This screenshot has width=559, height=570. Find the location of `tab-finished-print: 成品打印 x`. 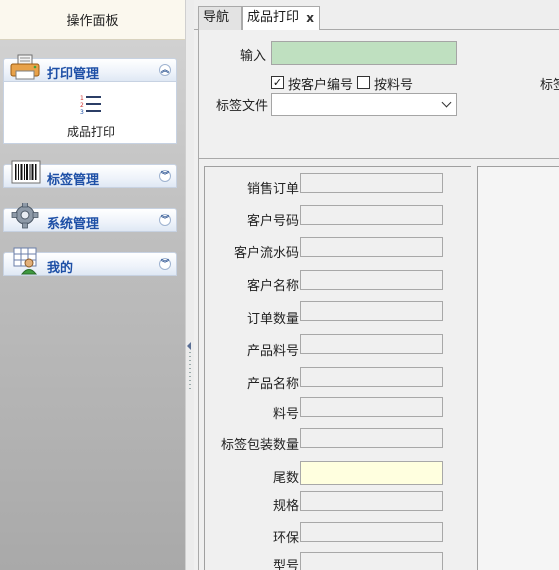

tab-finished-print: 成品打印 x is located at coordinates (281, 18).